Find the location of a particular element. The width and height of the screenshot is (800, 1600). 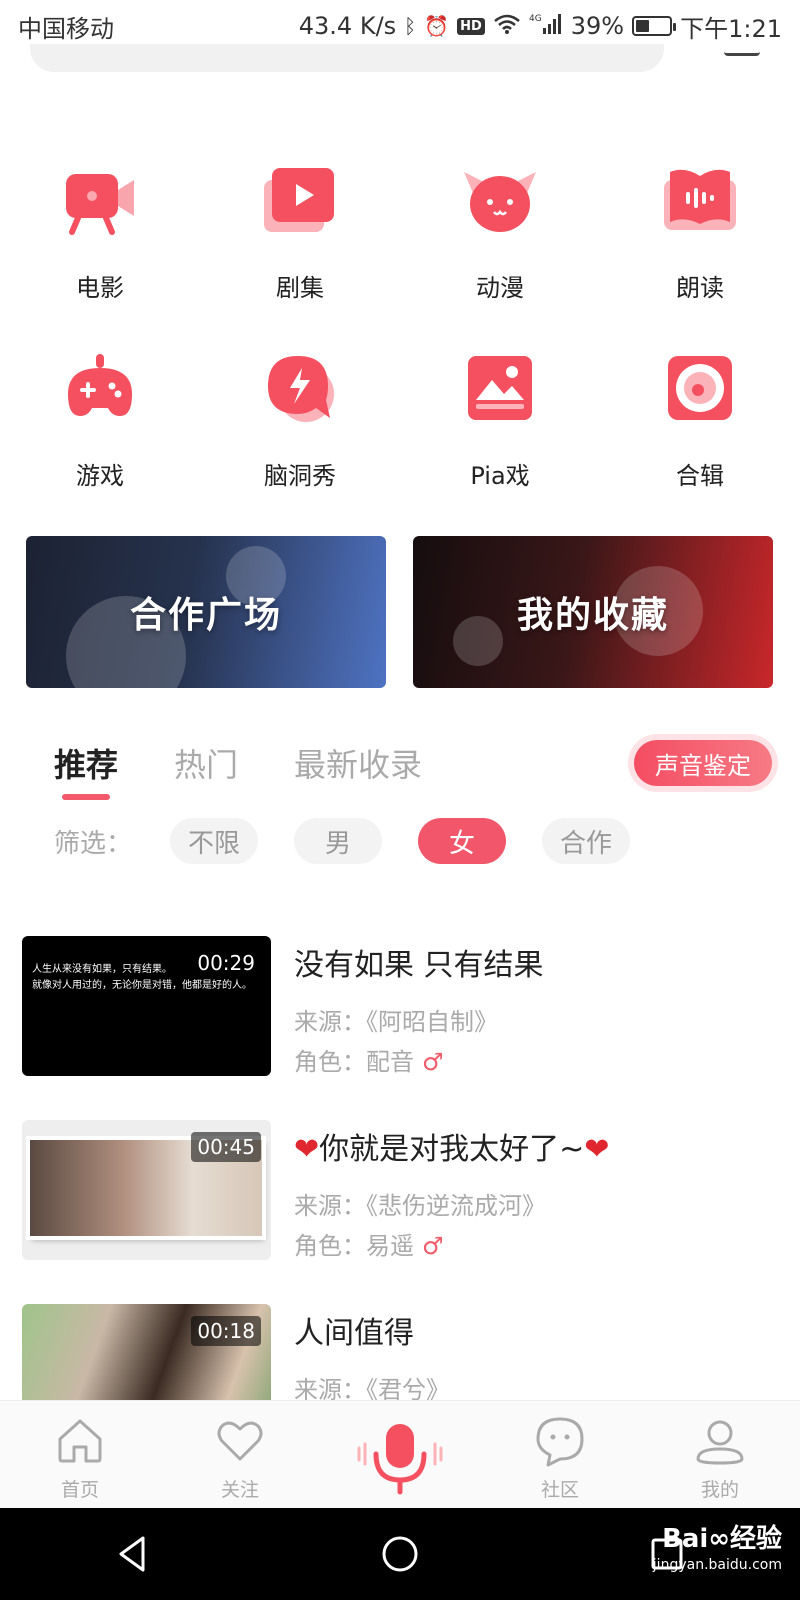

category-label: 脑洞秀 is located at coordinates (300, 476).